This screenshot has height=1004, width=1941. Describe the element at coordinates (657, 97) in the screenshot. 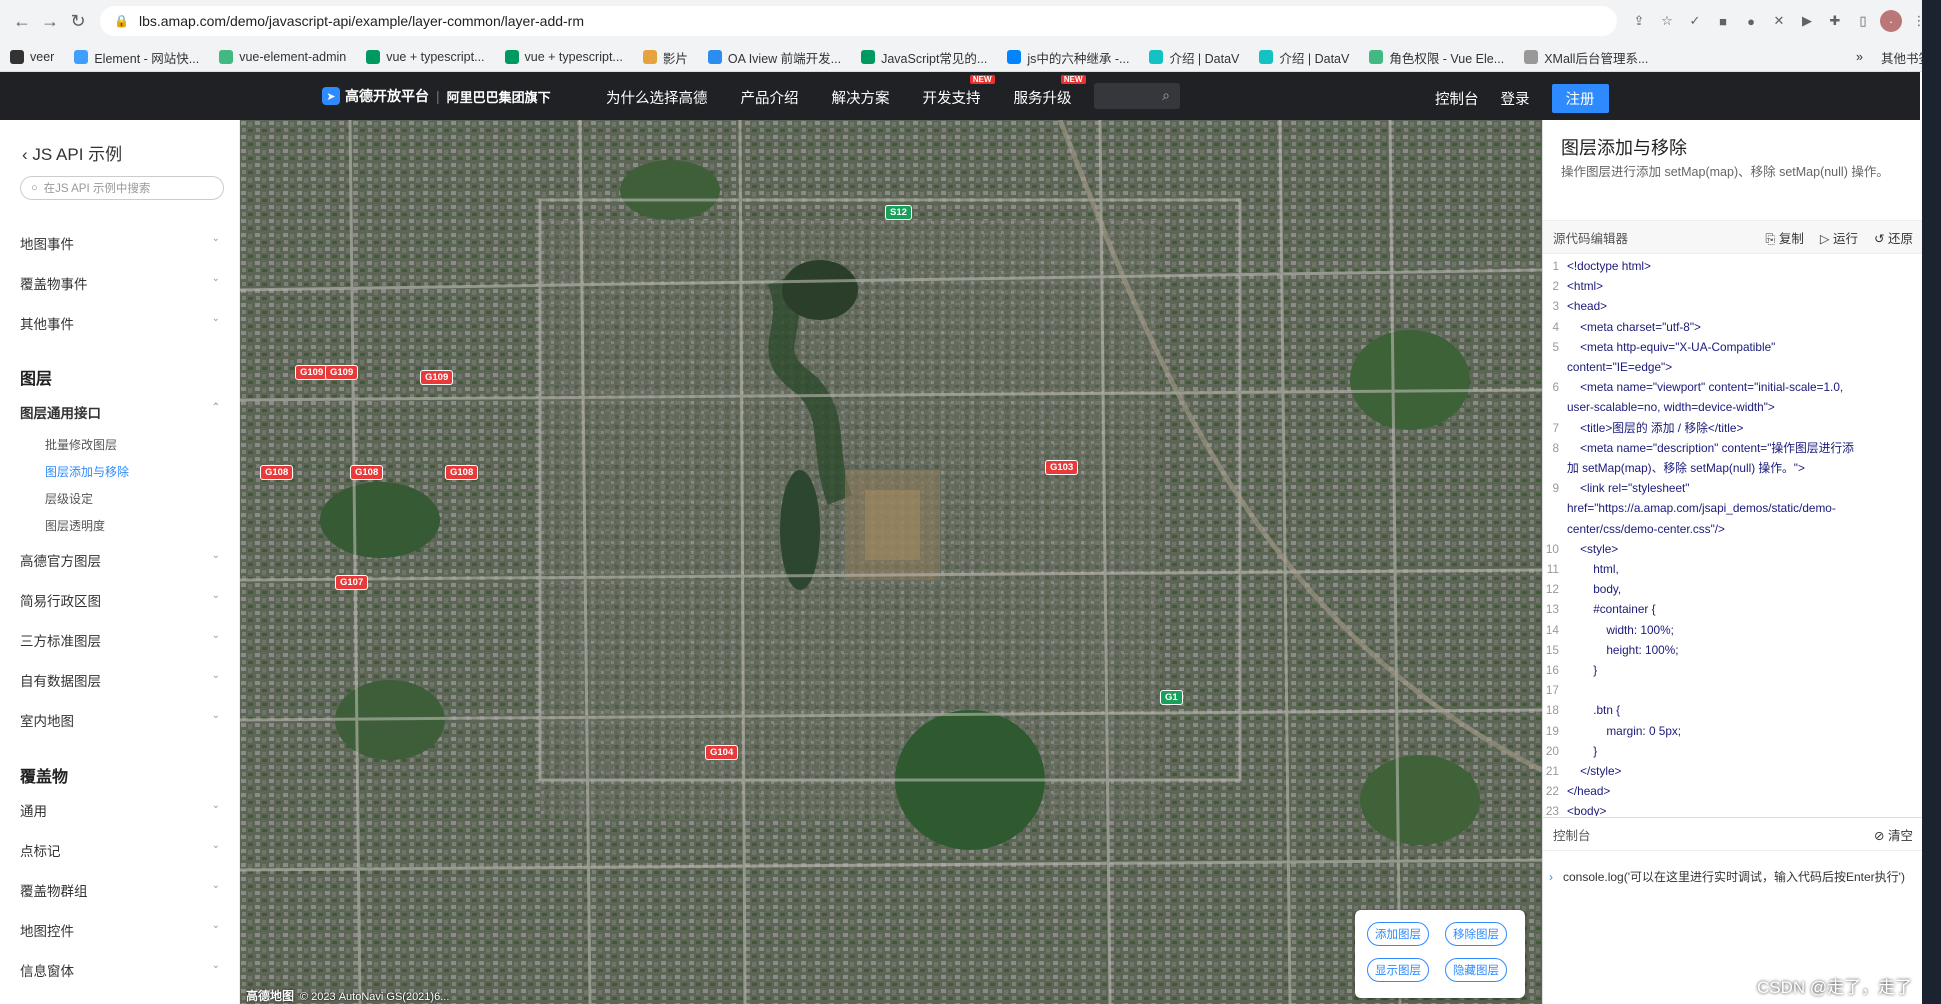

I see `menu-why-amap: 为什么选择高德` at that location.